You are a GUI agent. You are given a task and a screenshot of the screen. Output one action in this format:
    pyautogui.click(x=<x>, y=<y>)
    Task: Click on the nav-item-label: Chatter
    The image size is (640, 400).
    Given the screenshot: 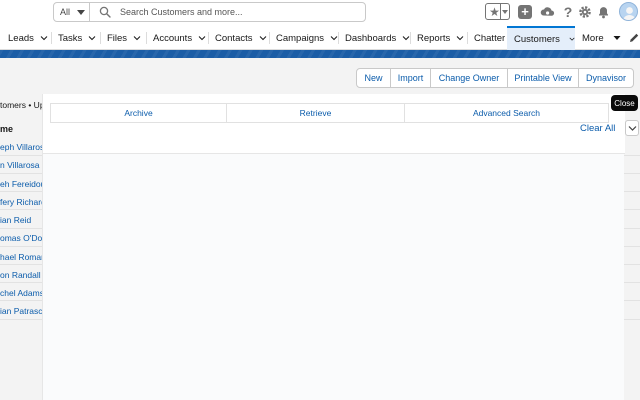 What is the action you would take?
    pyautogui.click(x=489, y=38)
    